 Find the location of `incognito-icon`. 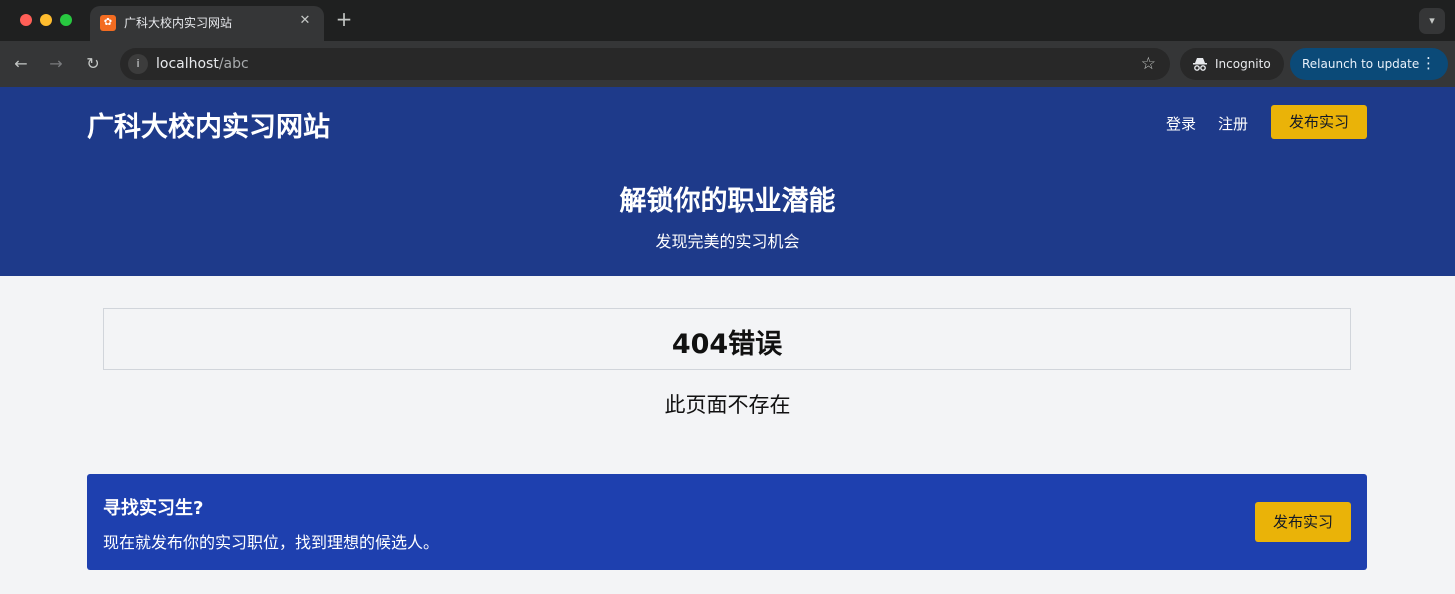

incognito-icon is located at coordinates (1200, 64).